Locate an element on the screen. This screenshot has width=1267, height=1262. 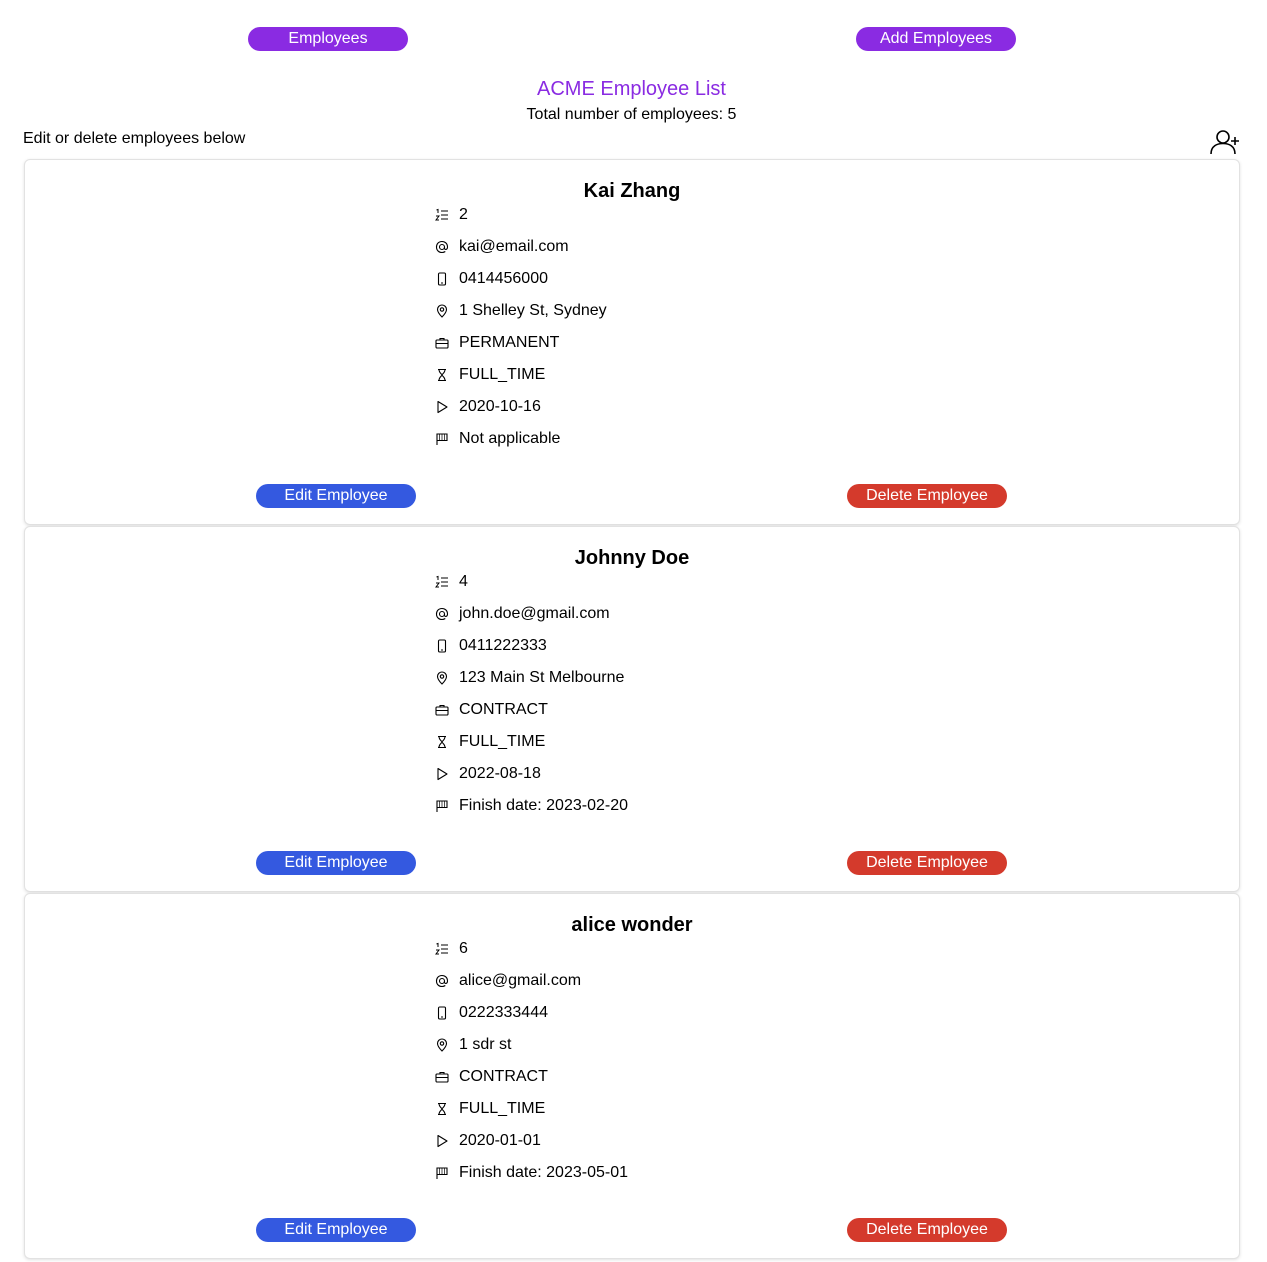
employees-nav-button: Employees is located at coordinates (328, 39).